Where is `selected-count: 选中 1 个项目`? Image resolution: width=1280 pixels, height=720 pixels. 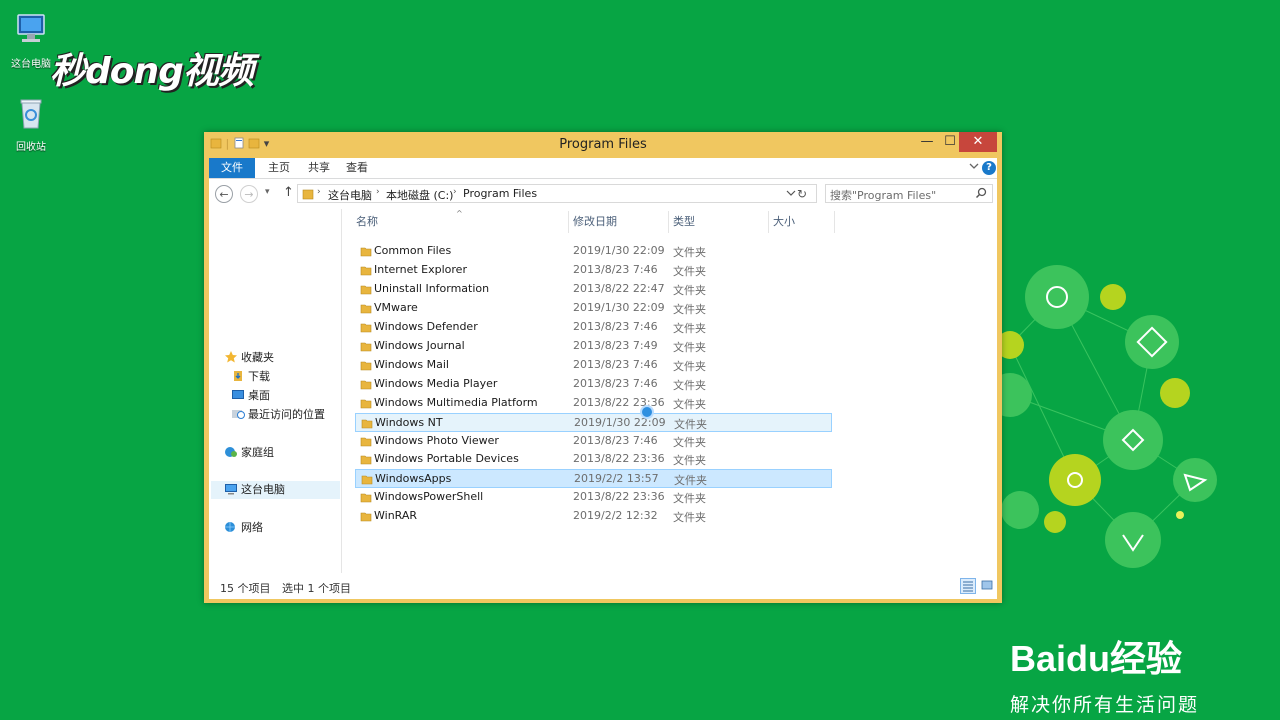 selected-count: 选中 1 个项目 is located at coordinates (316, 588).